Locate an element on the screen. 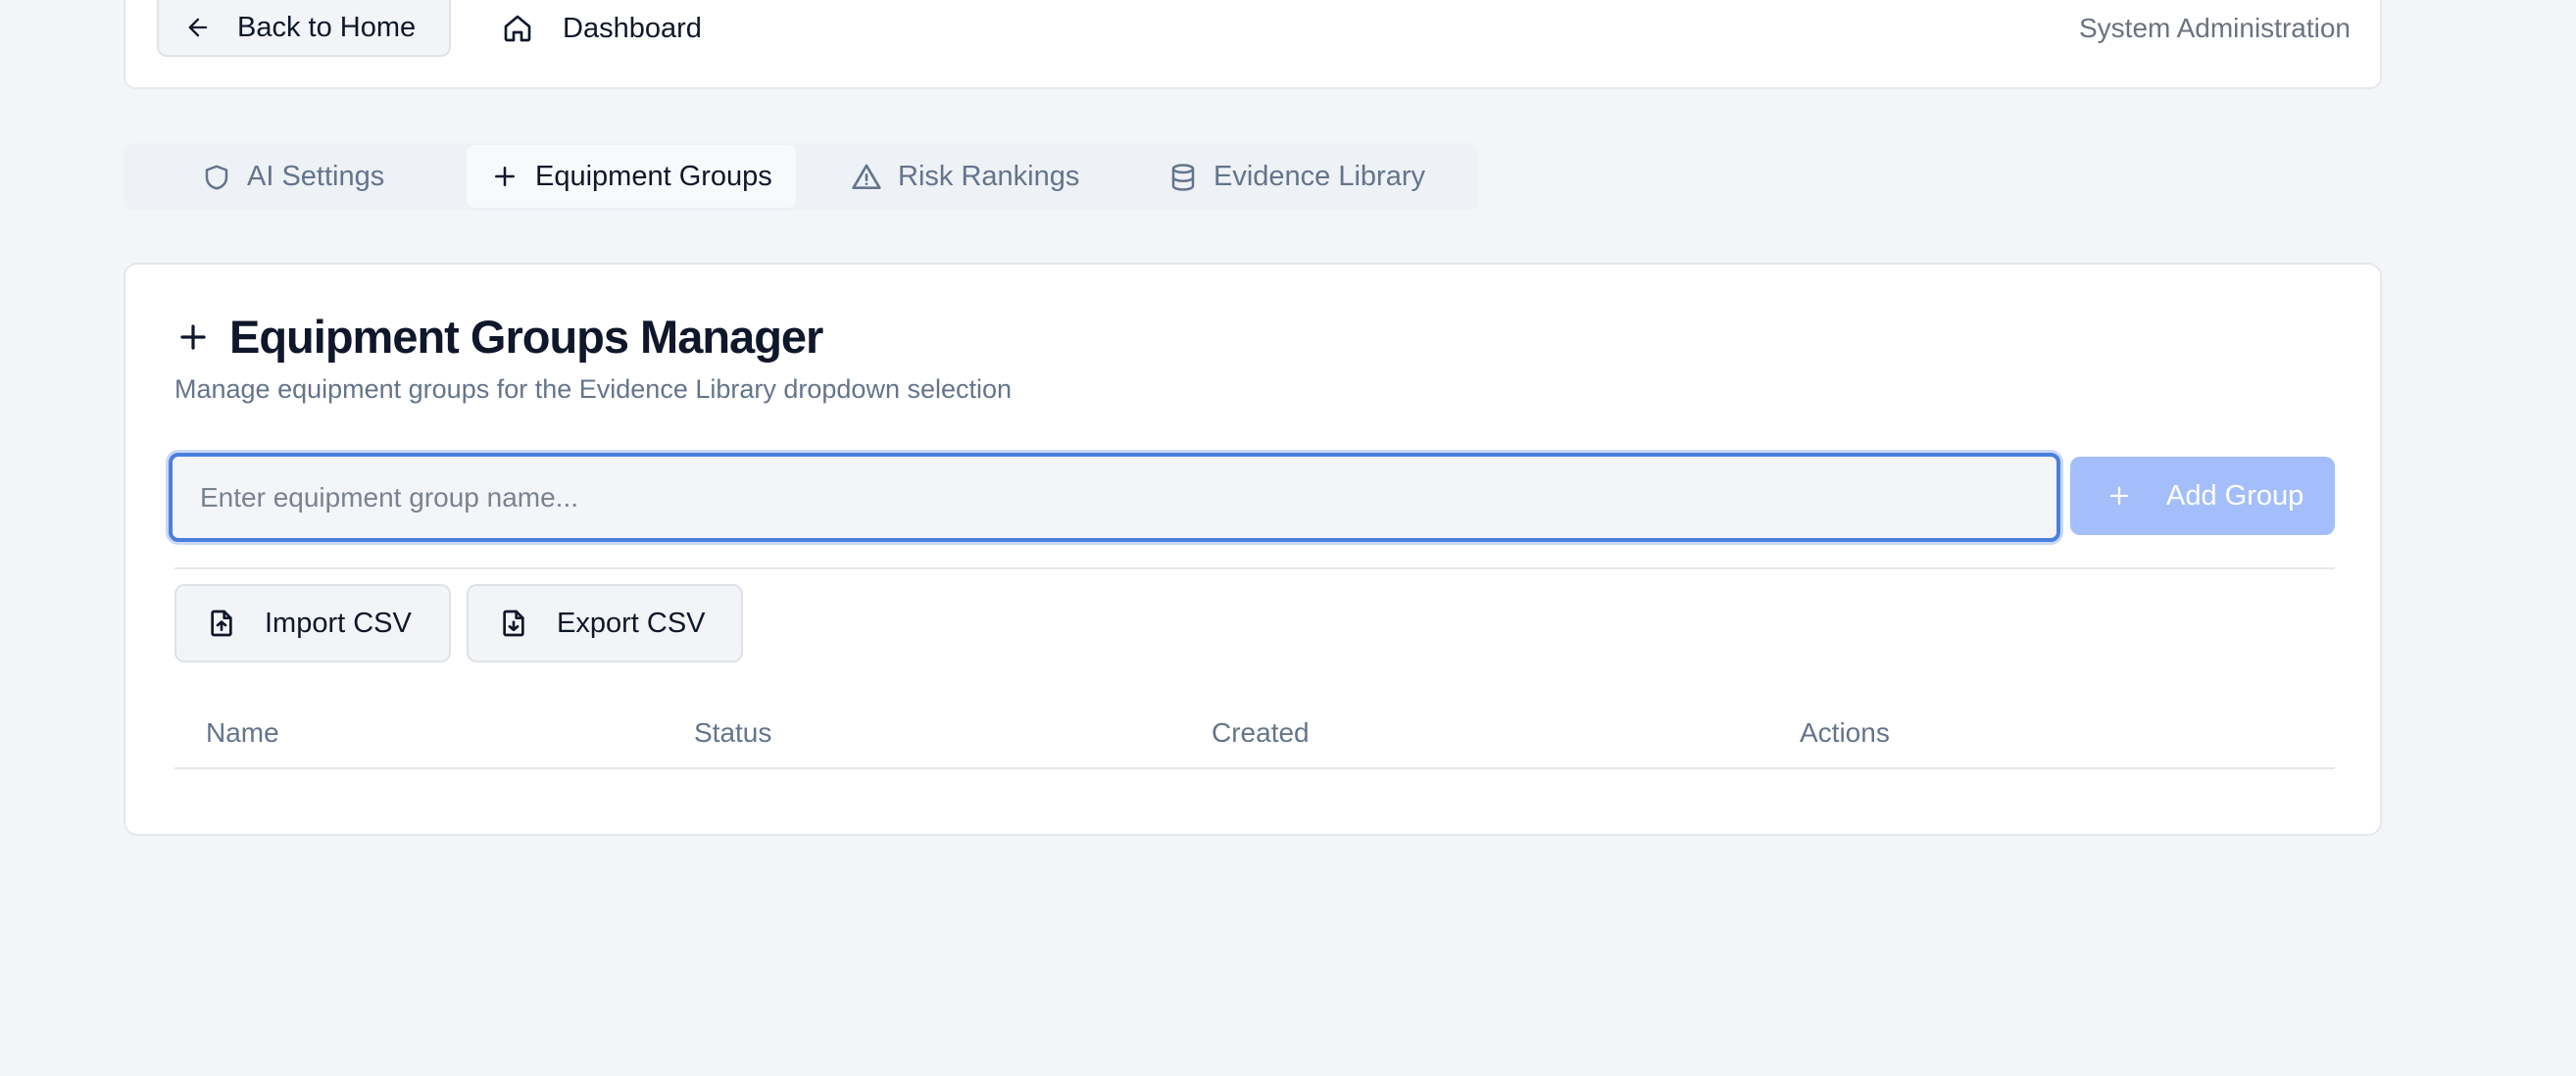 Image resolution: width=2576 pixels, height=1076 pixels. table-header: Name Status Created Actions is located at coordinates (1254, 735).